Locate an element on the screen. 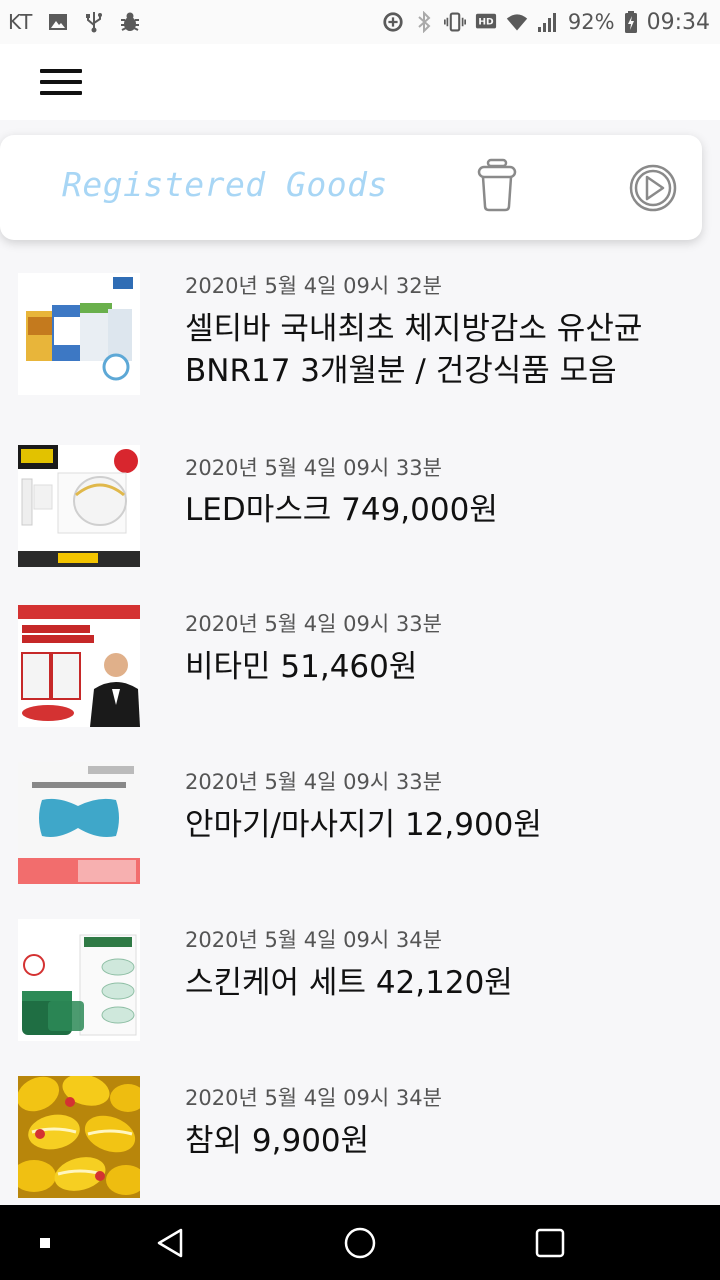 This screenshot has width=720, height=1280. recents-dot-icon is located at coordinates (47, 1242).